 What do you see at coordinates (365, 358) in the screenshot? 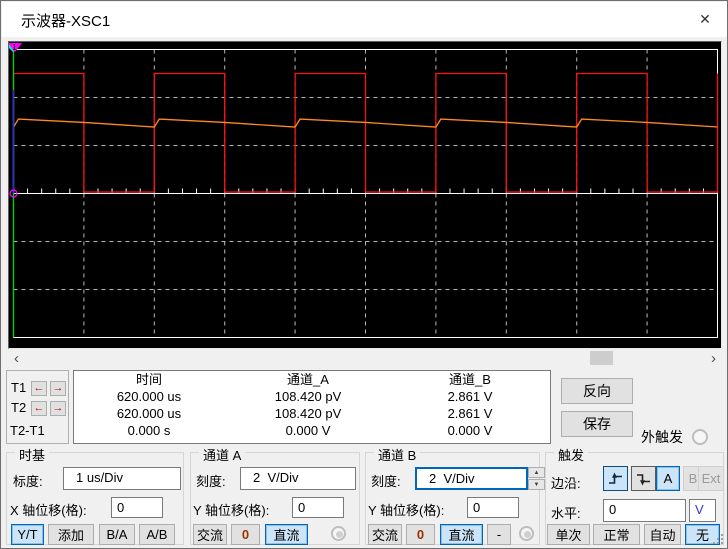
I see `horizontal-scrollbar: ‹ ›` at bounding box center [365, 358].